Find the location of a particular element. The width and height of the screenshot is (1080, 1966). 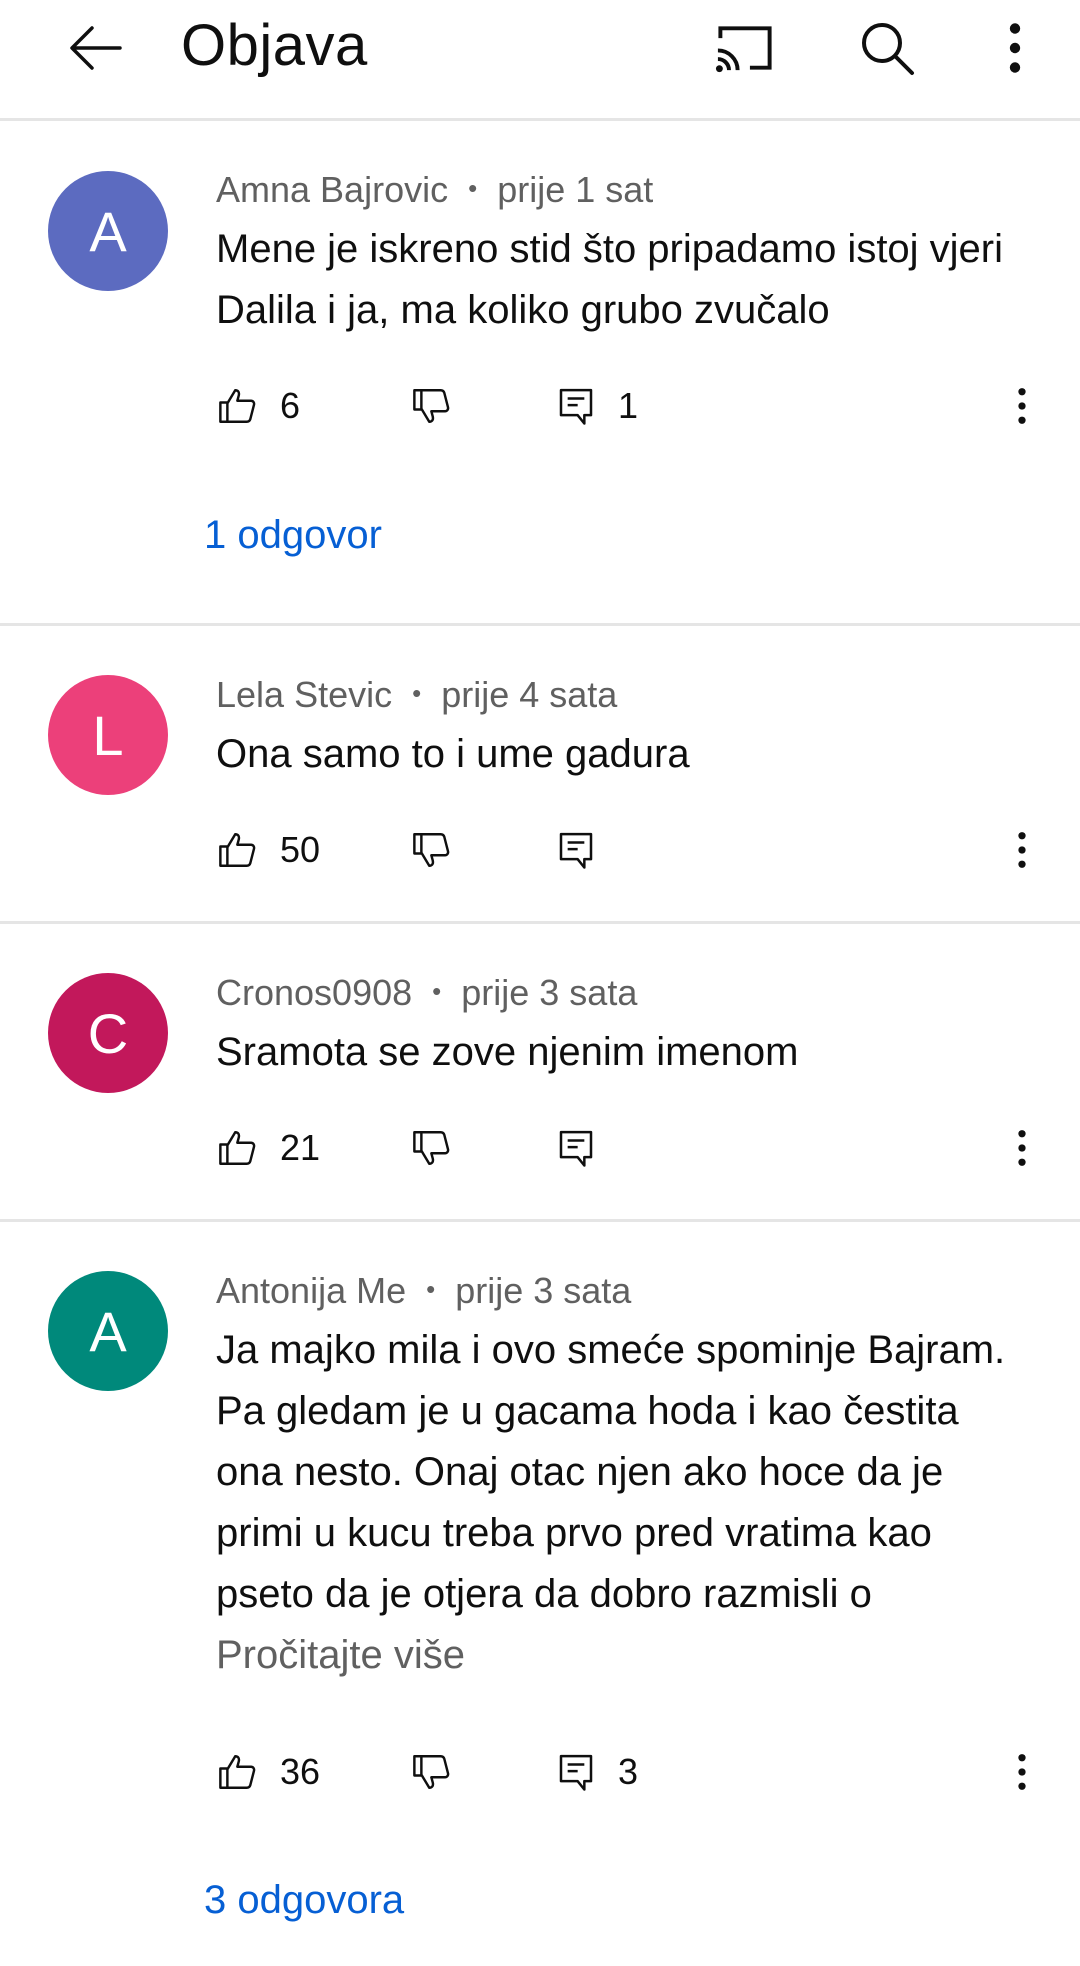

like-count: 21 is located at coordinates (300, 1147).